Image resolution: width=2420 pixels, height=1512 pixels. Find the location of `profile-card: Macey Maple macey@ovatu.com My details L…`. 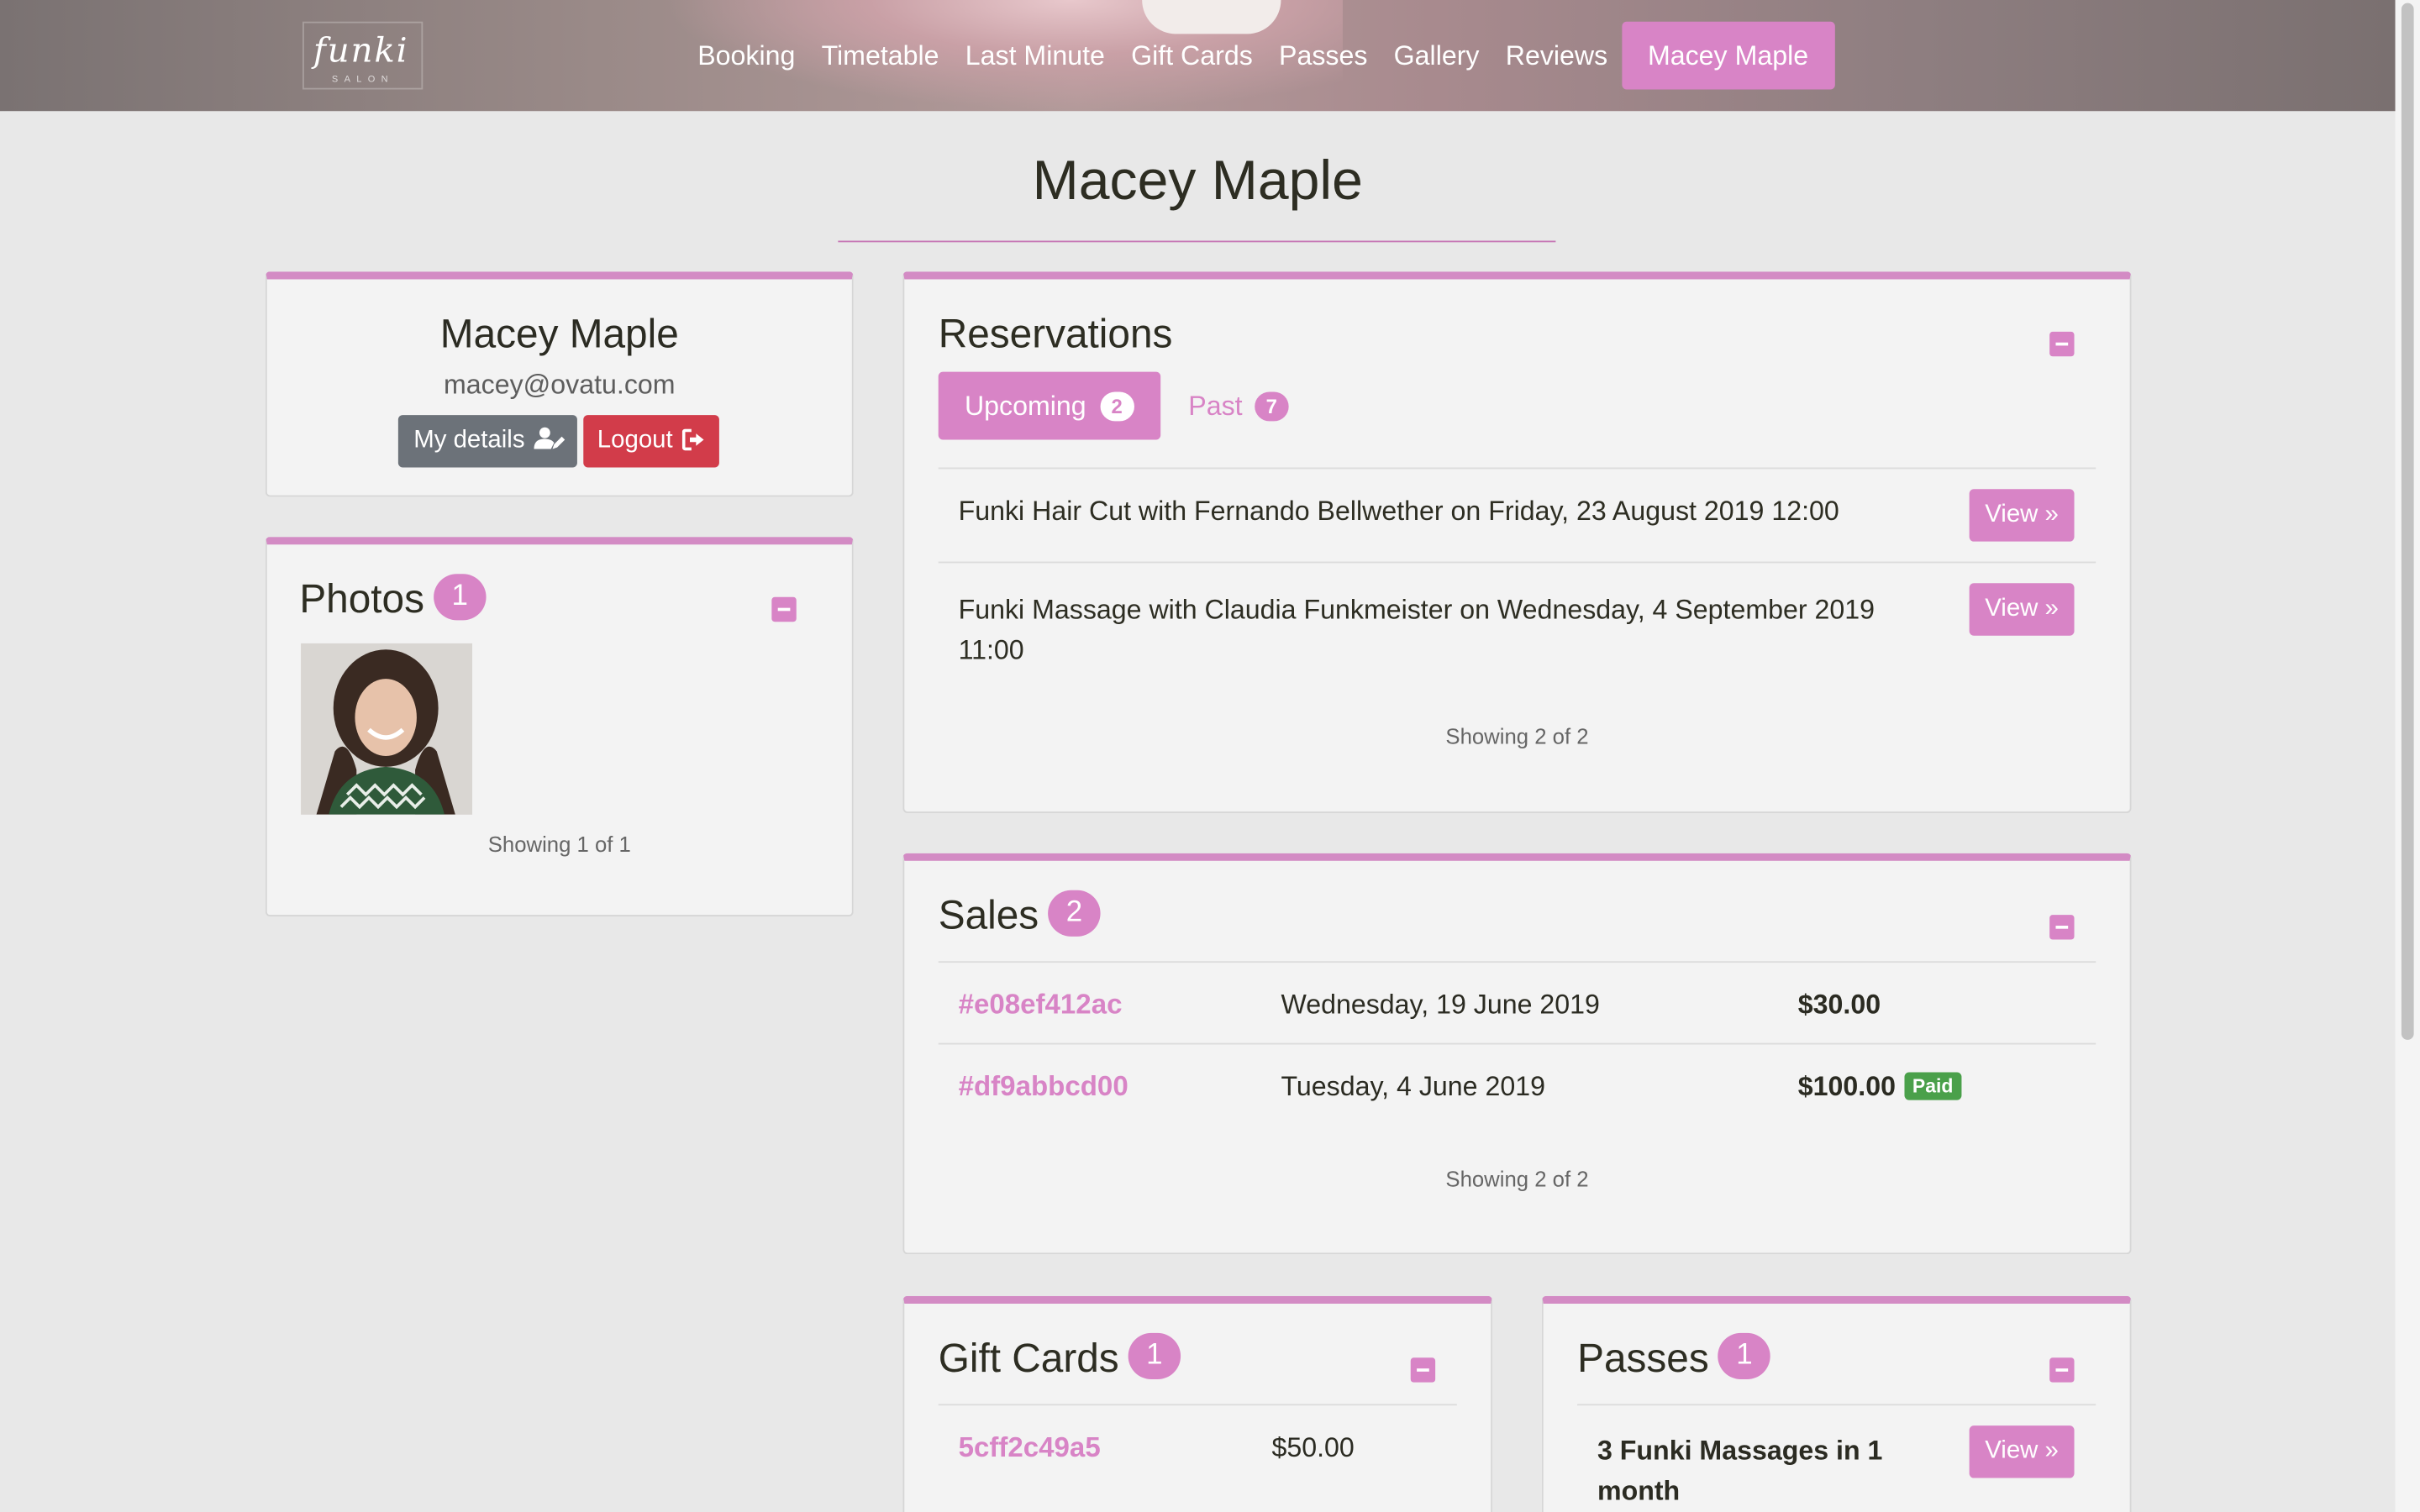

profile-card: Macey Maple macey@ovatu.com My details L… is located at coordinates (559, 384).